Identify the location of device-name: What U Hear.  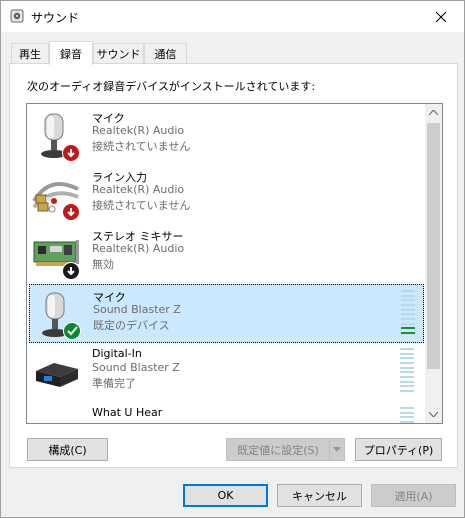
(127, 412).